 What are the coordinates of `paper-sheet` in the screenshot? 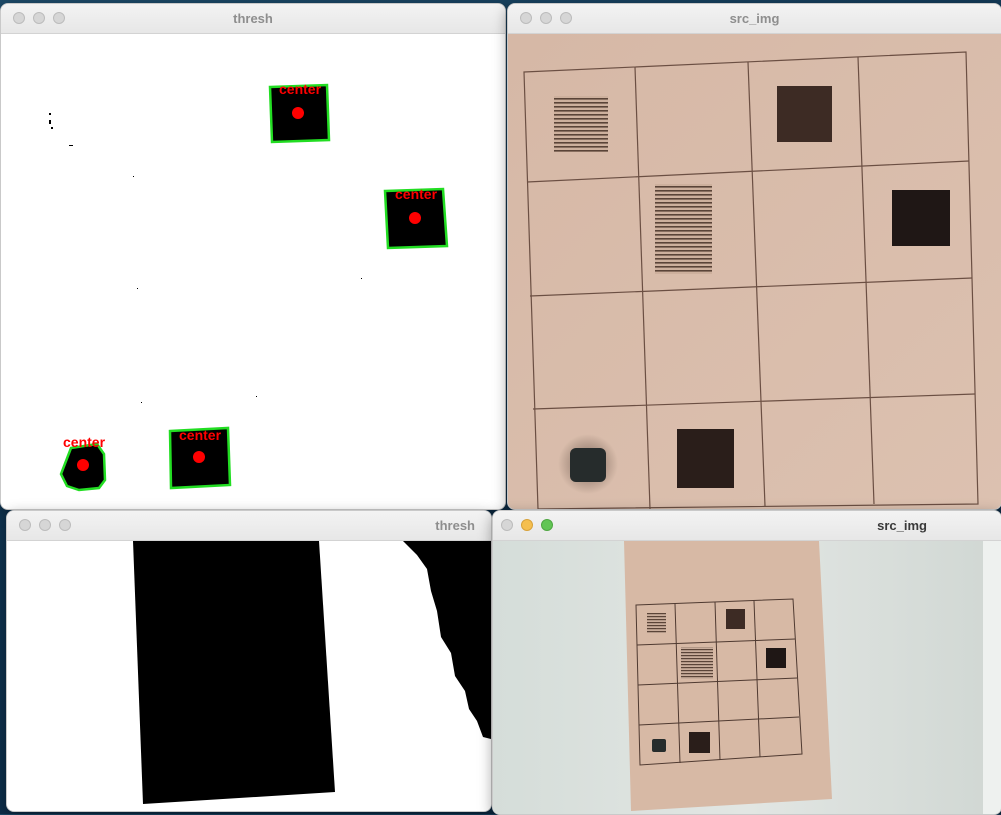 It's located at (728, 676).